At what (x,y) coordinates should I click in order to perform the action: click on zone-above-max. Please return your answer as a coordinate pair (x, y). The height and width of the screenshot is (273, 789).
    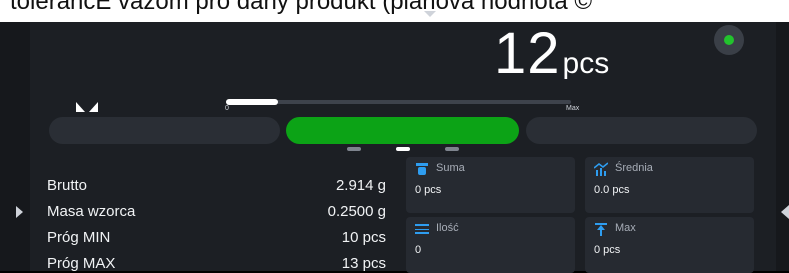
    Looking at the image, I should click on (641, 130).